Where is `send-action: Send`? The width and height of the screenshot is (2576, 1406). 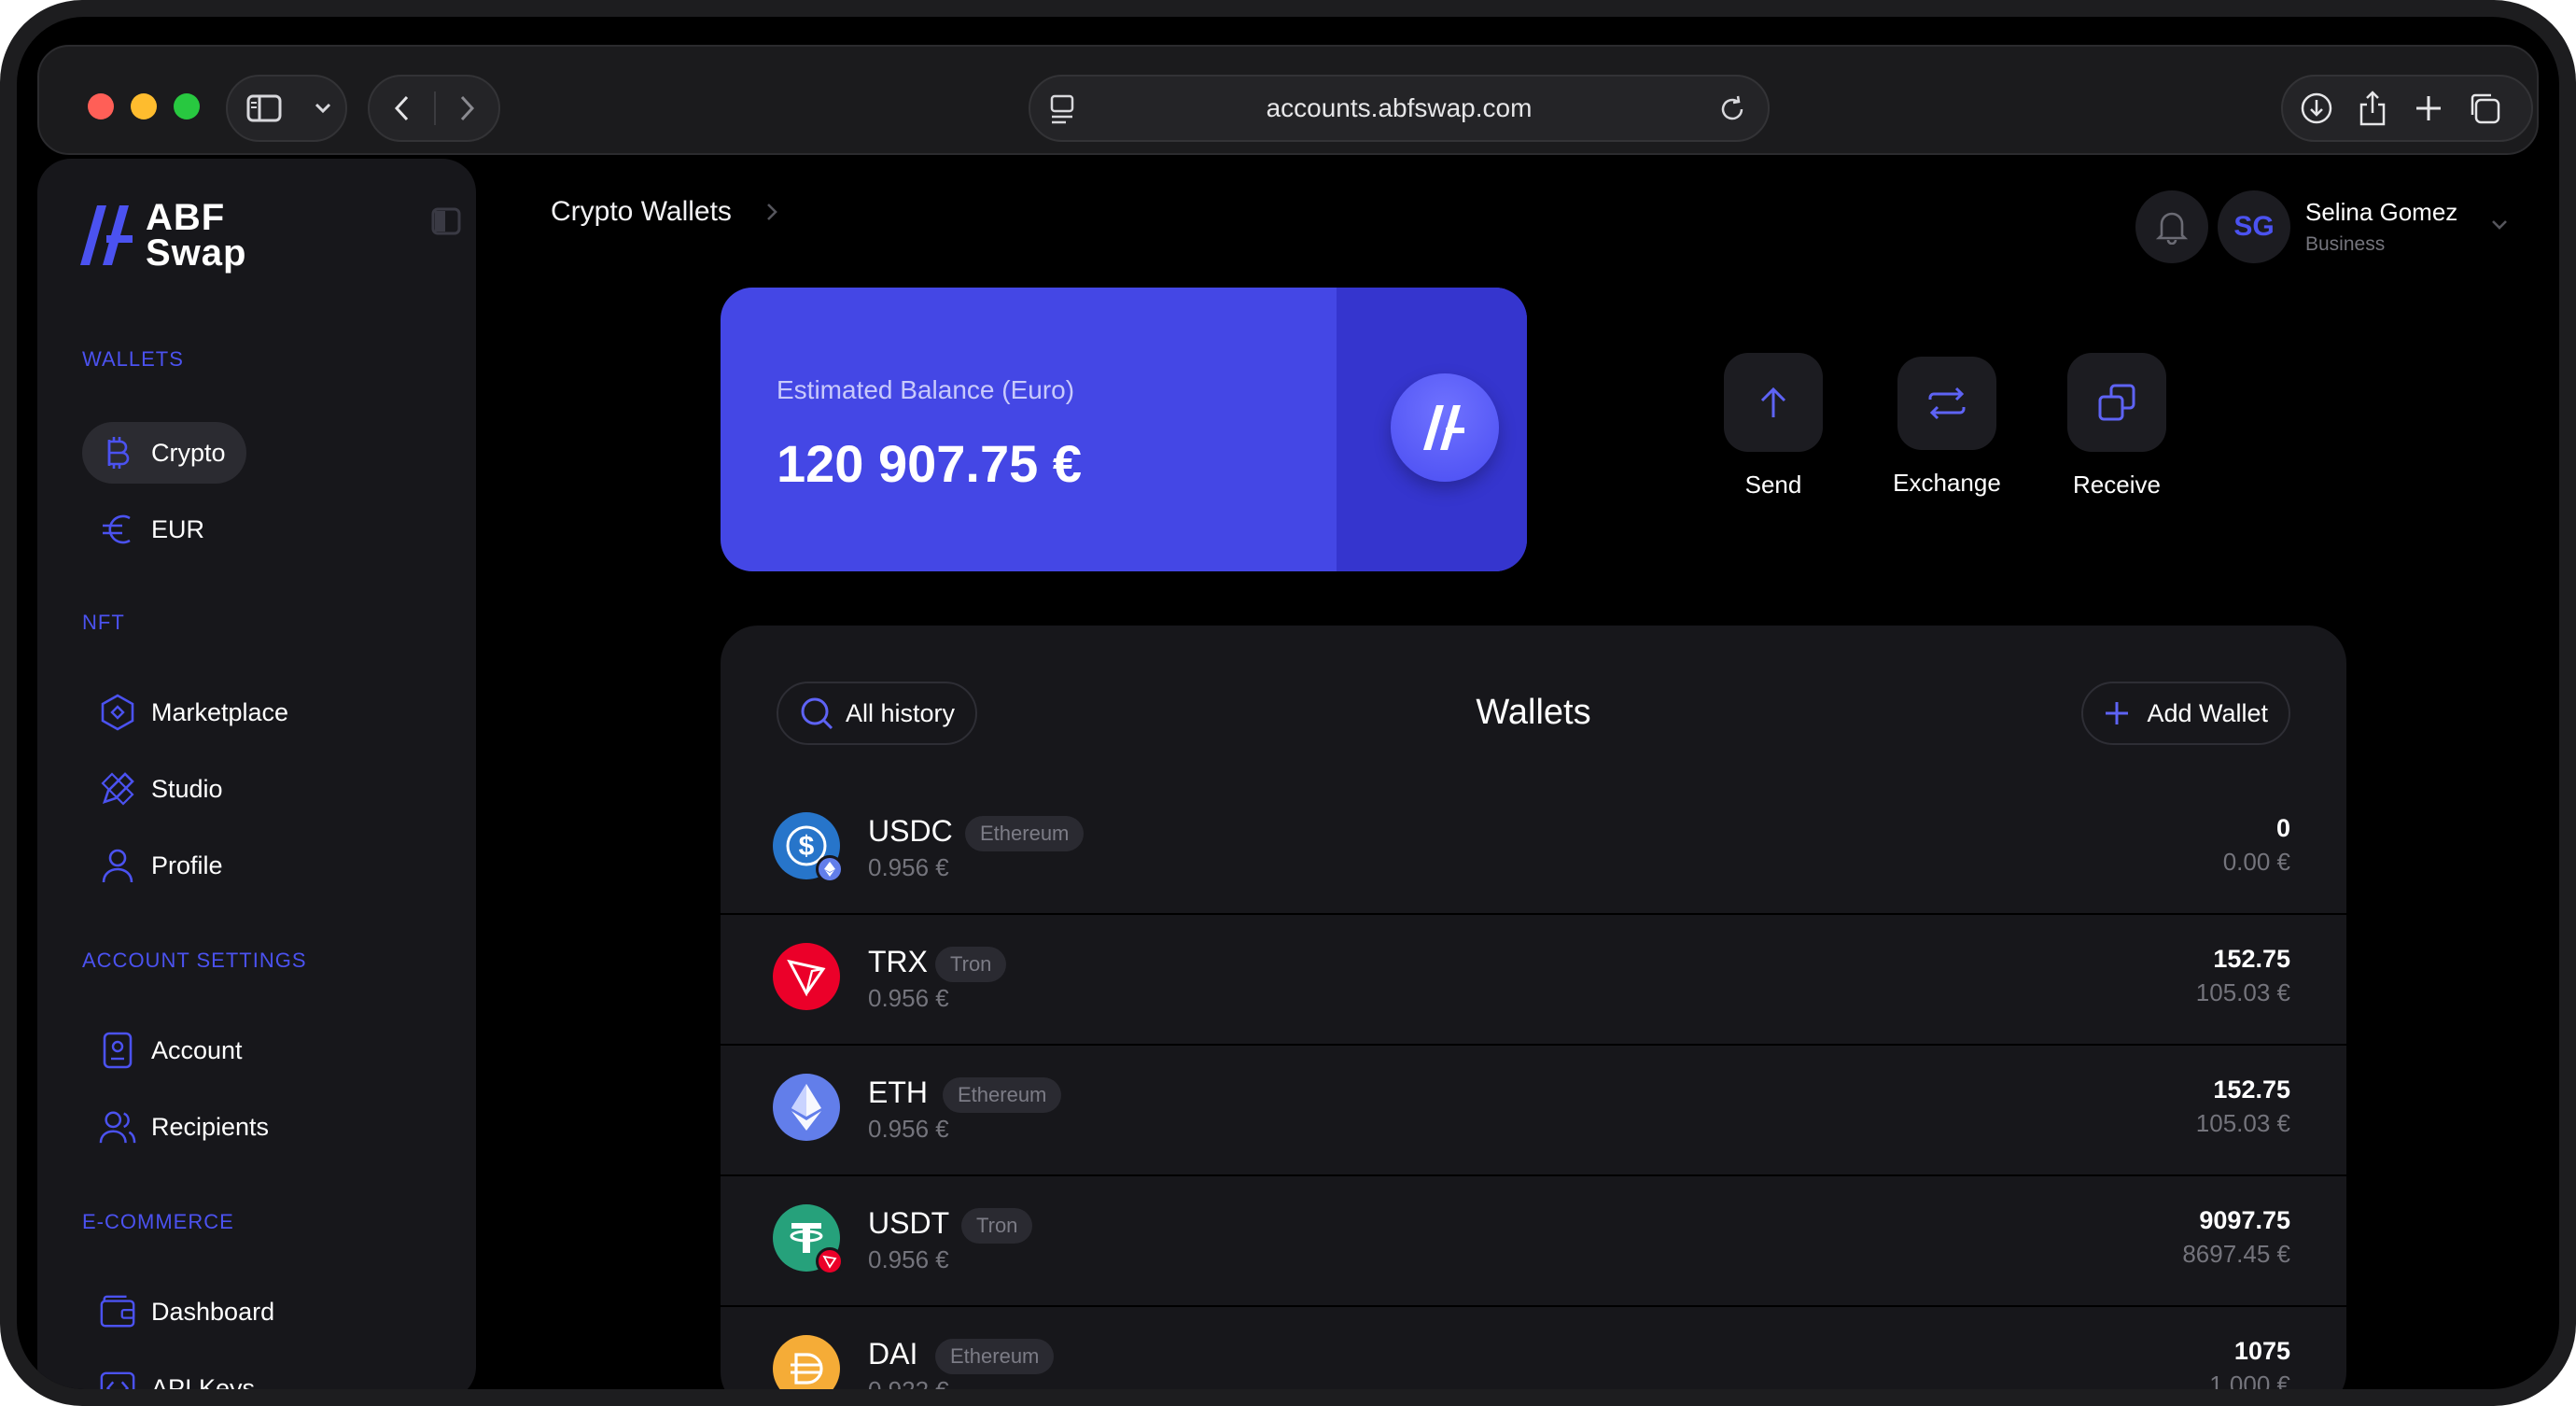
send-action: Send is located at coordinates (1773, 426).